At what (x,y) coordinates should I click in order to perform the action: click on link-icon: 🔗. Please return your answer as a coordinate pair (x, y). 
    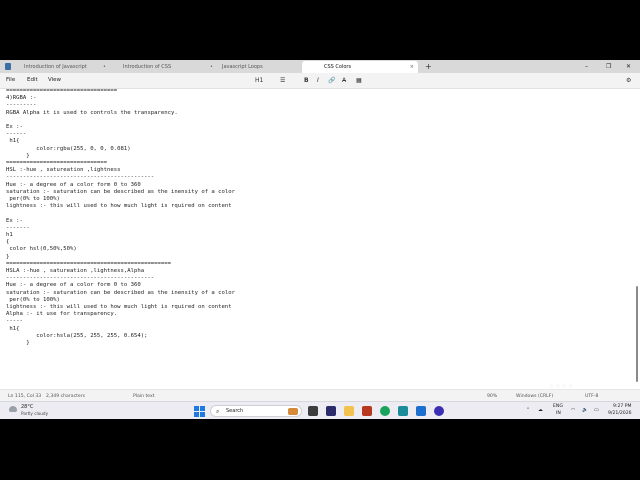
    Looking at the image, I should click on (331, 80).